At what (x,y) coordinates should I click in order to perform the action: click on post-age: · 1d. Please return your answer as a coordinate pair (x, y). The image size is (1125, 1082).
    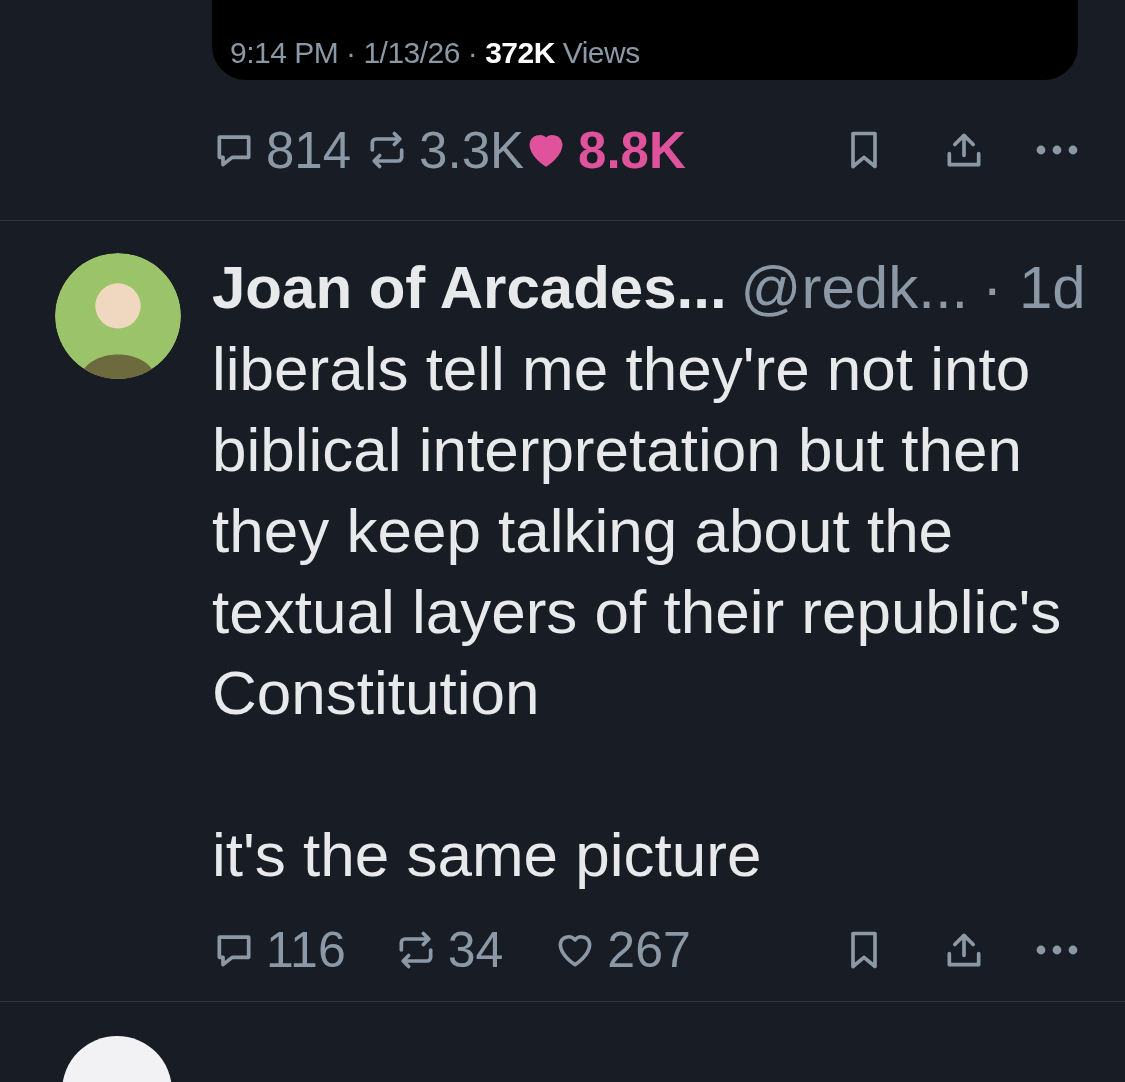
    Looking at the image, I should click on (1034, 287).